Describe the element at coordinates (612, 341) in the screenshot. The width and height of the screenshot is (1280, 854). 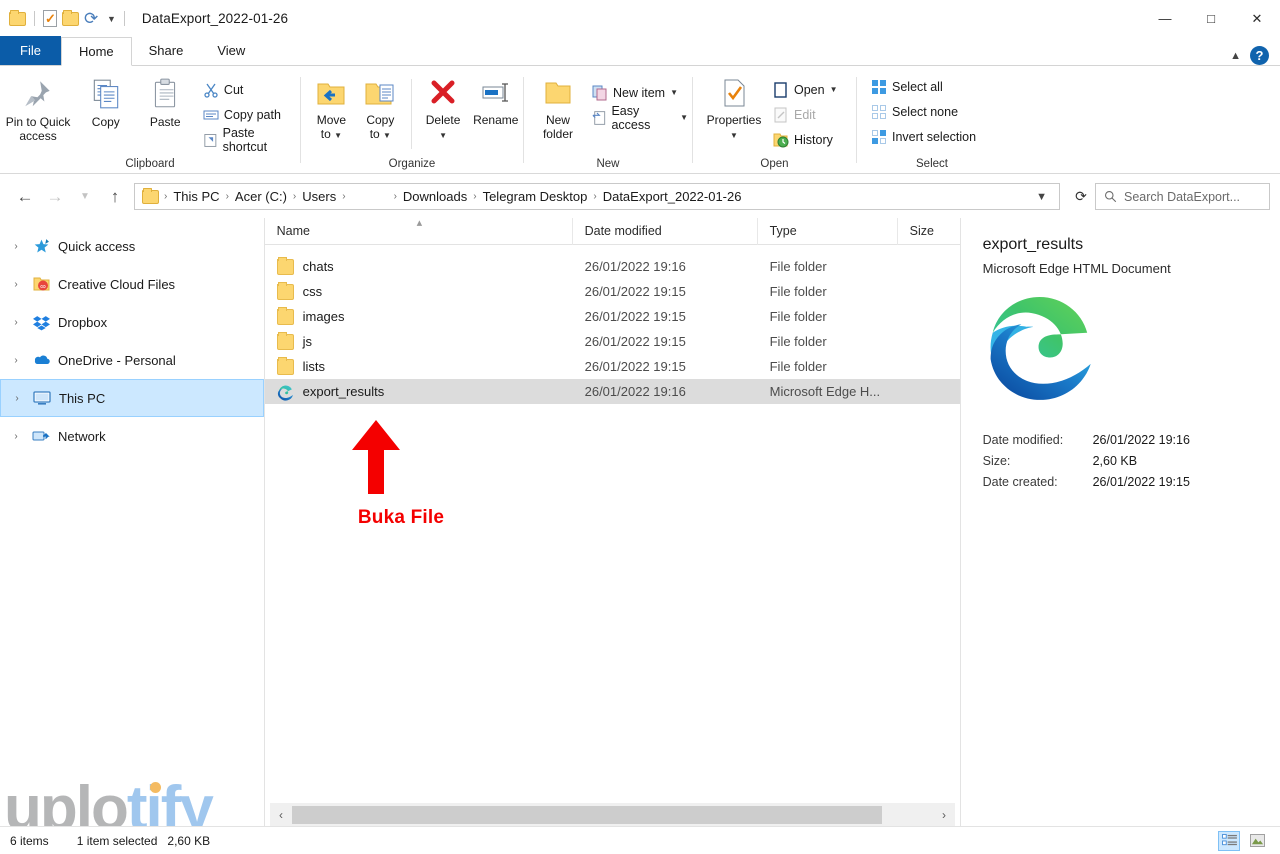
I see `table-row: js 26/01/2022 19:15 File folder` at that location.